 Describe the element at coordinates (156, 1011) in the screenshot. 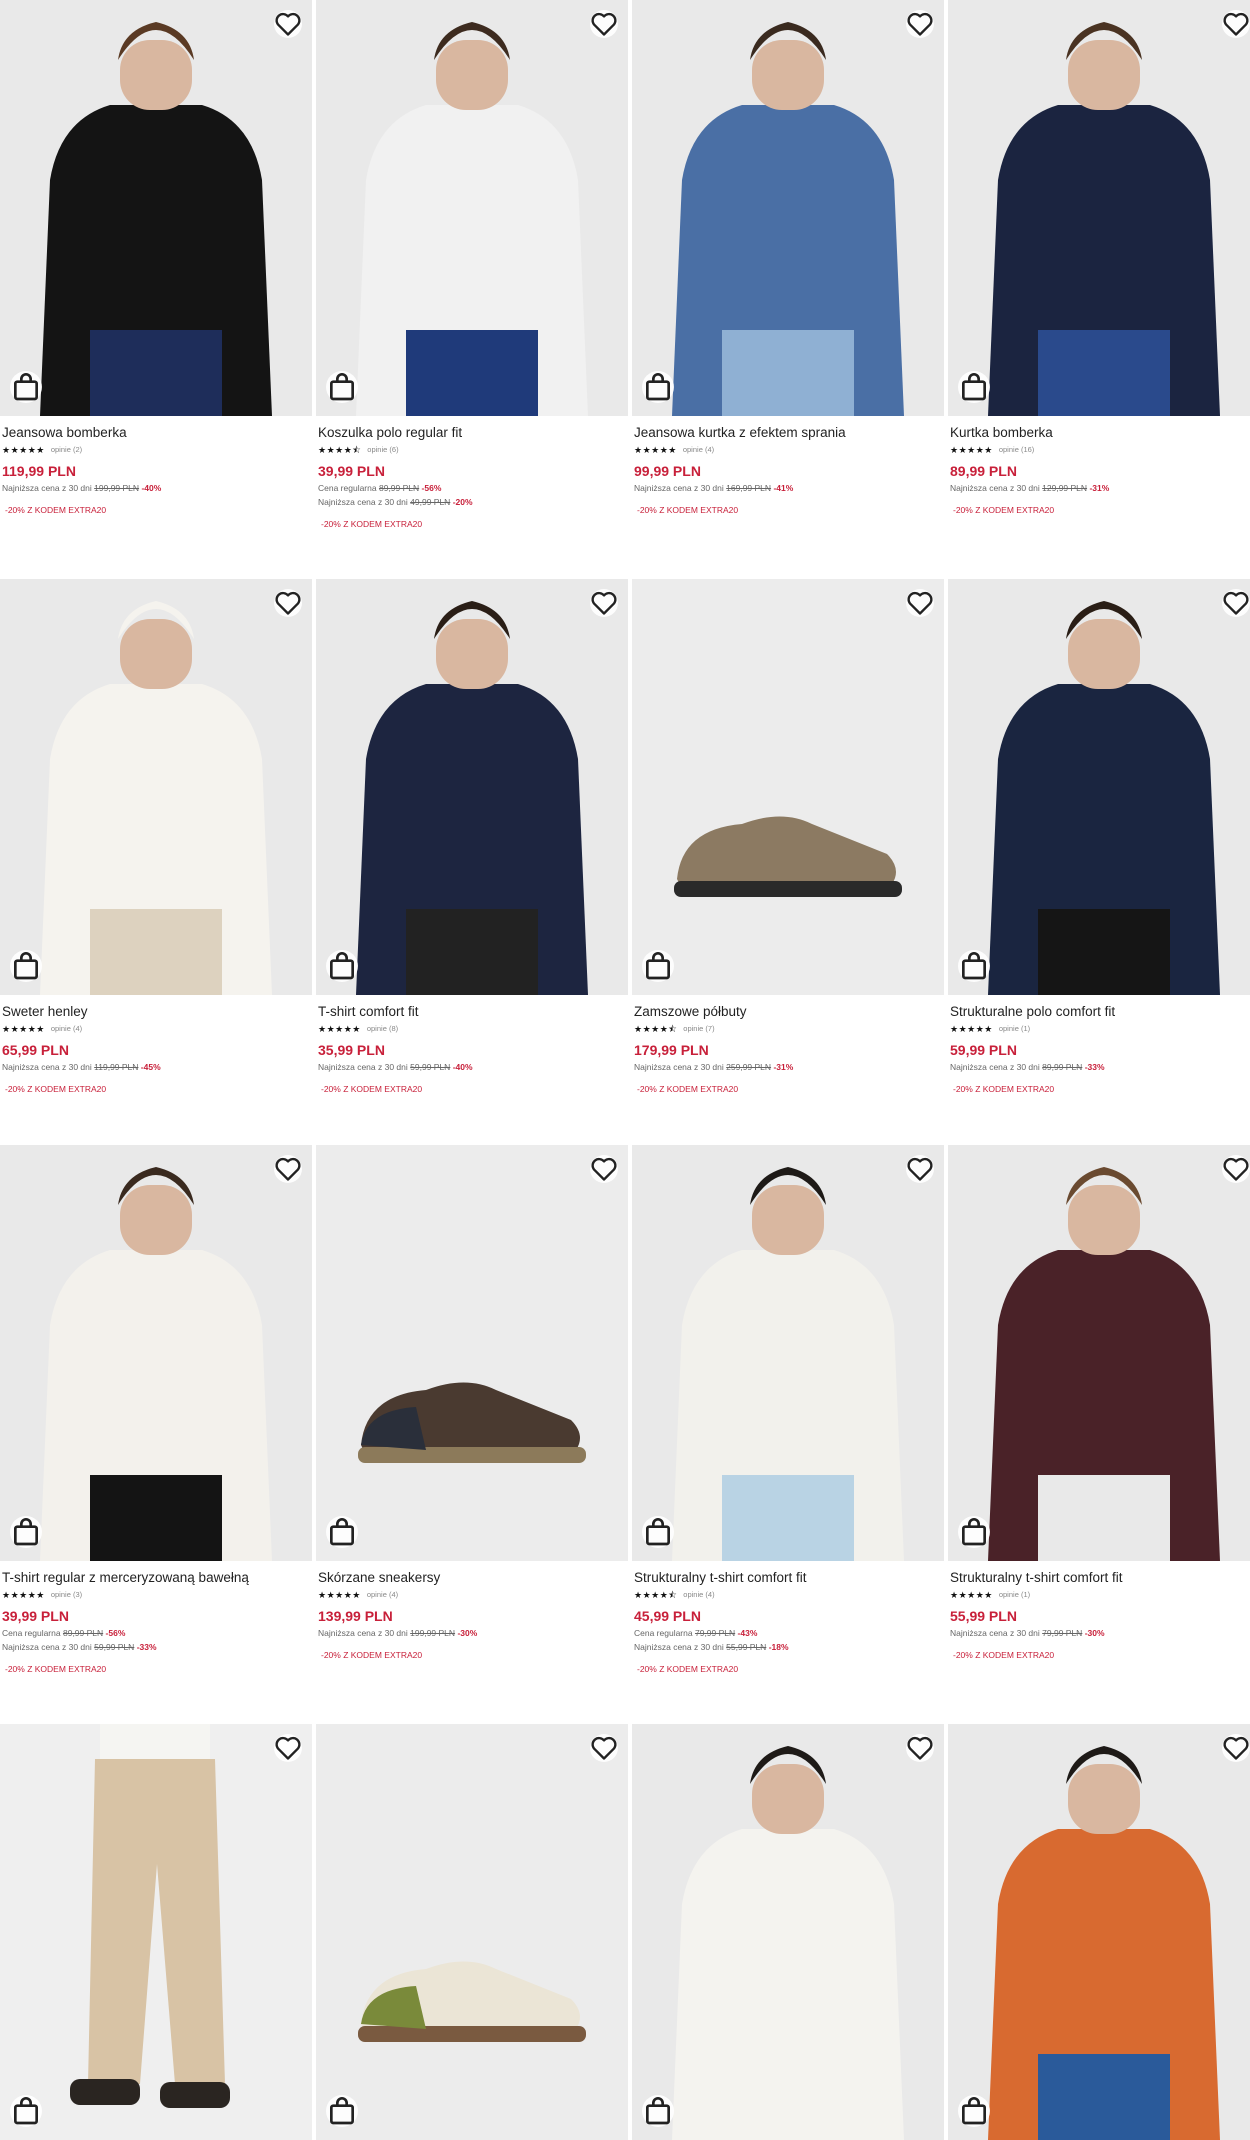

I see `product-title: Sweter henley` at that location.